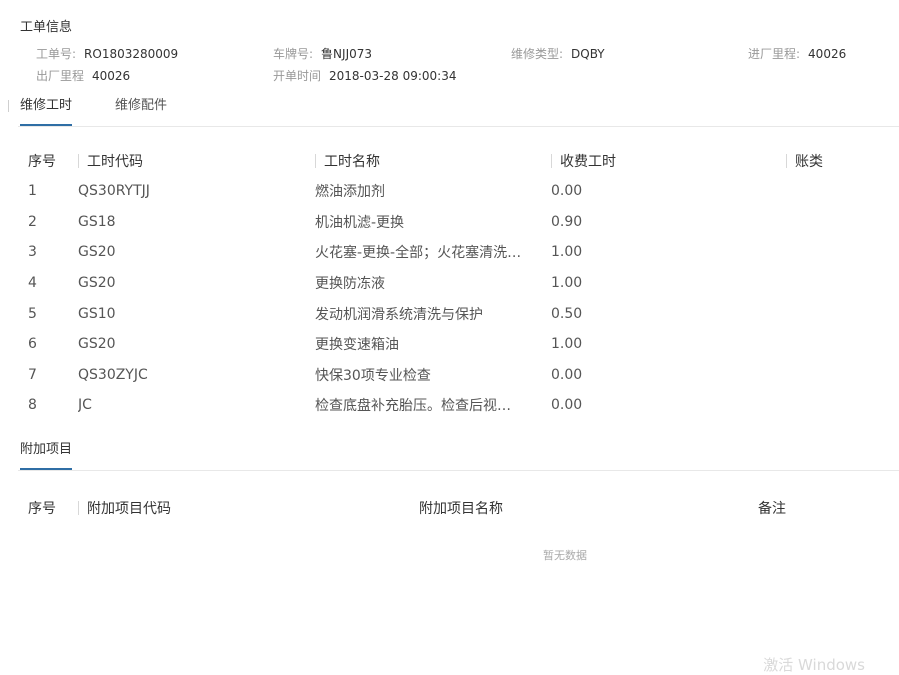 Image resolution: width=899 pixels, height=675 pixels. Describe the element at coordinates (357, 345) in the screenshot. I see `cell-labor-name: 更换变速箱油` at that location.